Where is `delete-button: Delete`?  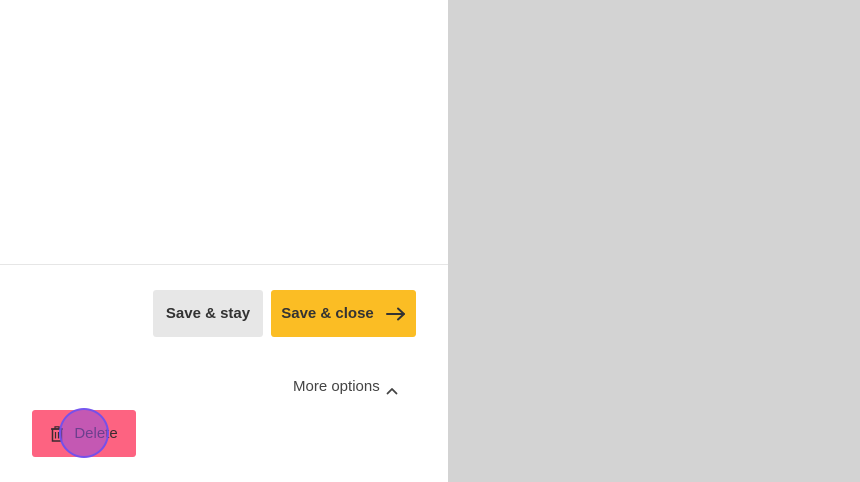
delete-button: Delete is located at coordinates (84, 433).